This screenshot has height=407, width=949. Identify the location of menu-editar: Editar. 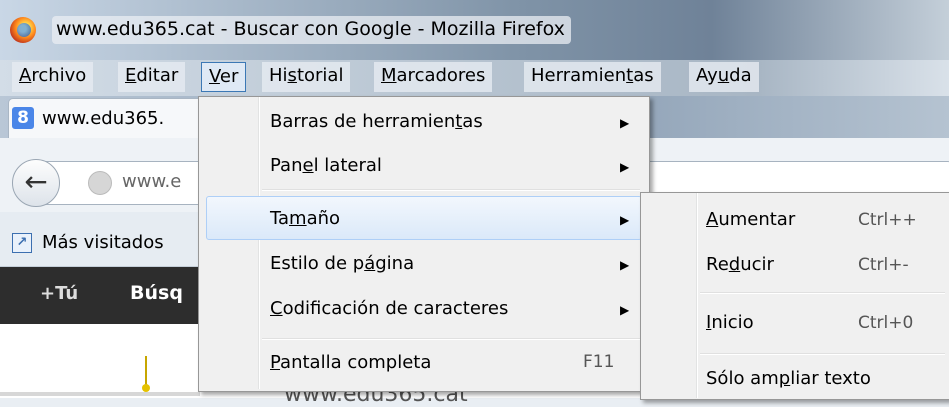
(152, 77).